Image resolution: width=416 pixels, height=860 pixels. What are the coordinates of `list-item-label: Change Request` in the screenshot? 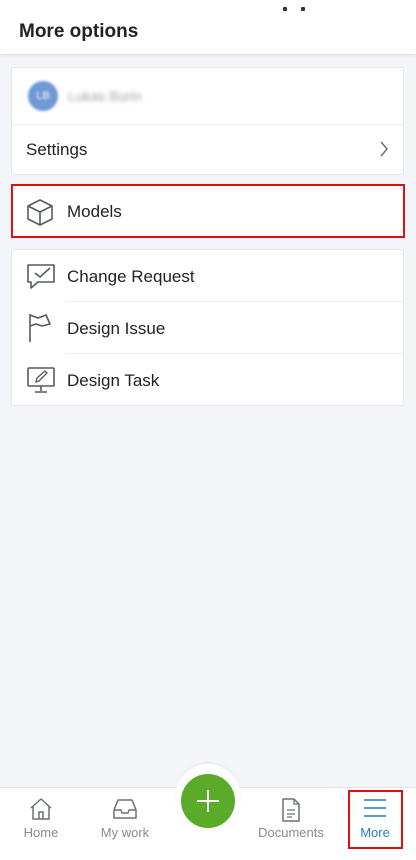 It's located at (131, 276).